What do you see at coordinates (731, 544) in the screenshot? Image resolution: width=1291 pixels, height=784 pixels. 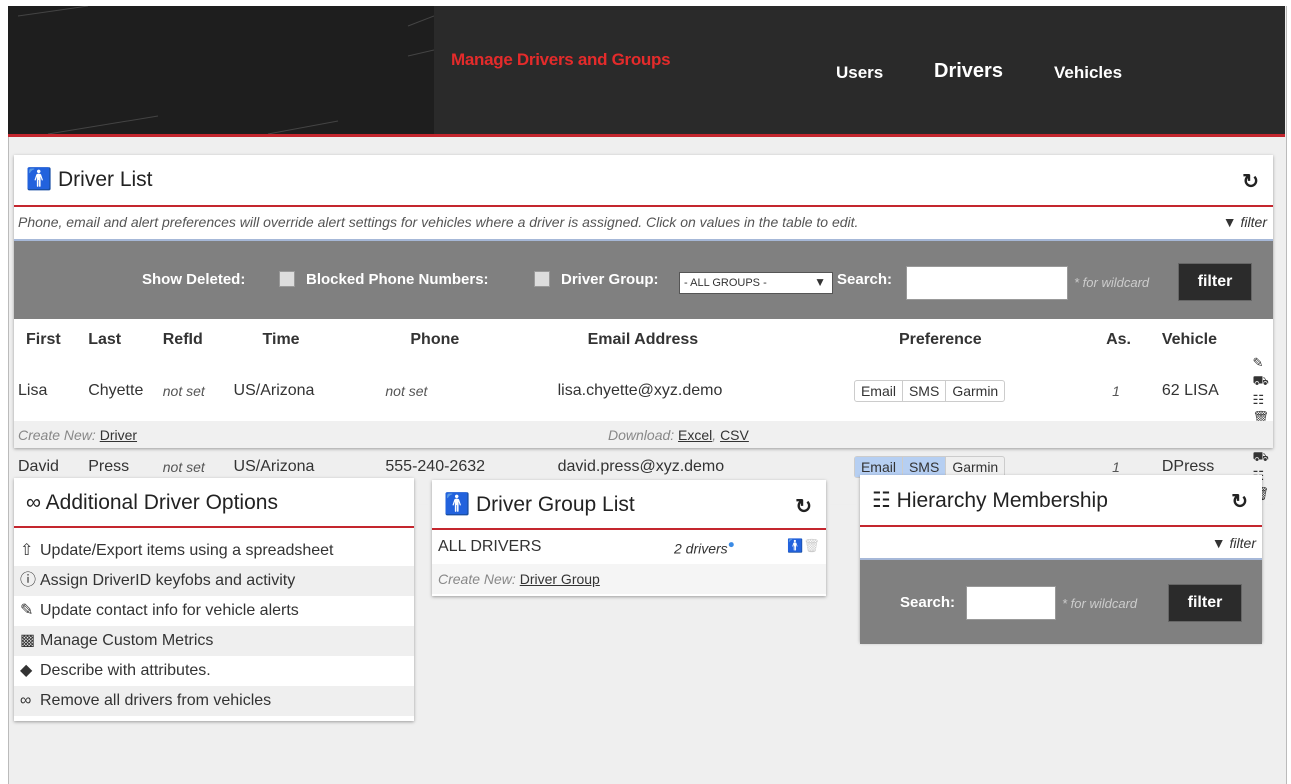 I see `info-icon: ●` at bounding box center [731, 544].